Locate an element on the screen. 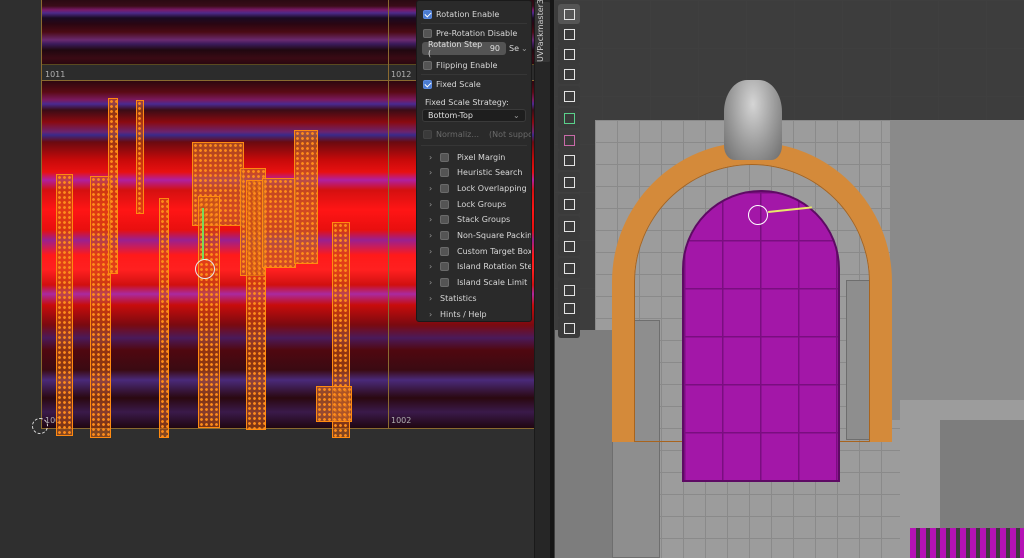 This screenshot has width=1024, height=558. rotation-enable-label: Rotation Enable is located at coordinates (468, 14).